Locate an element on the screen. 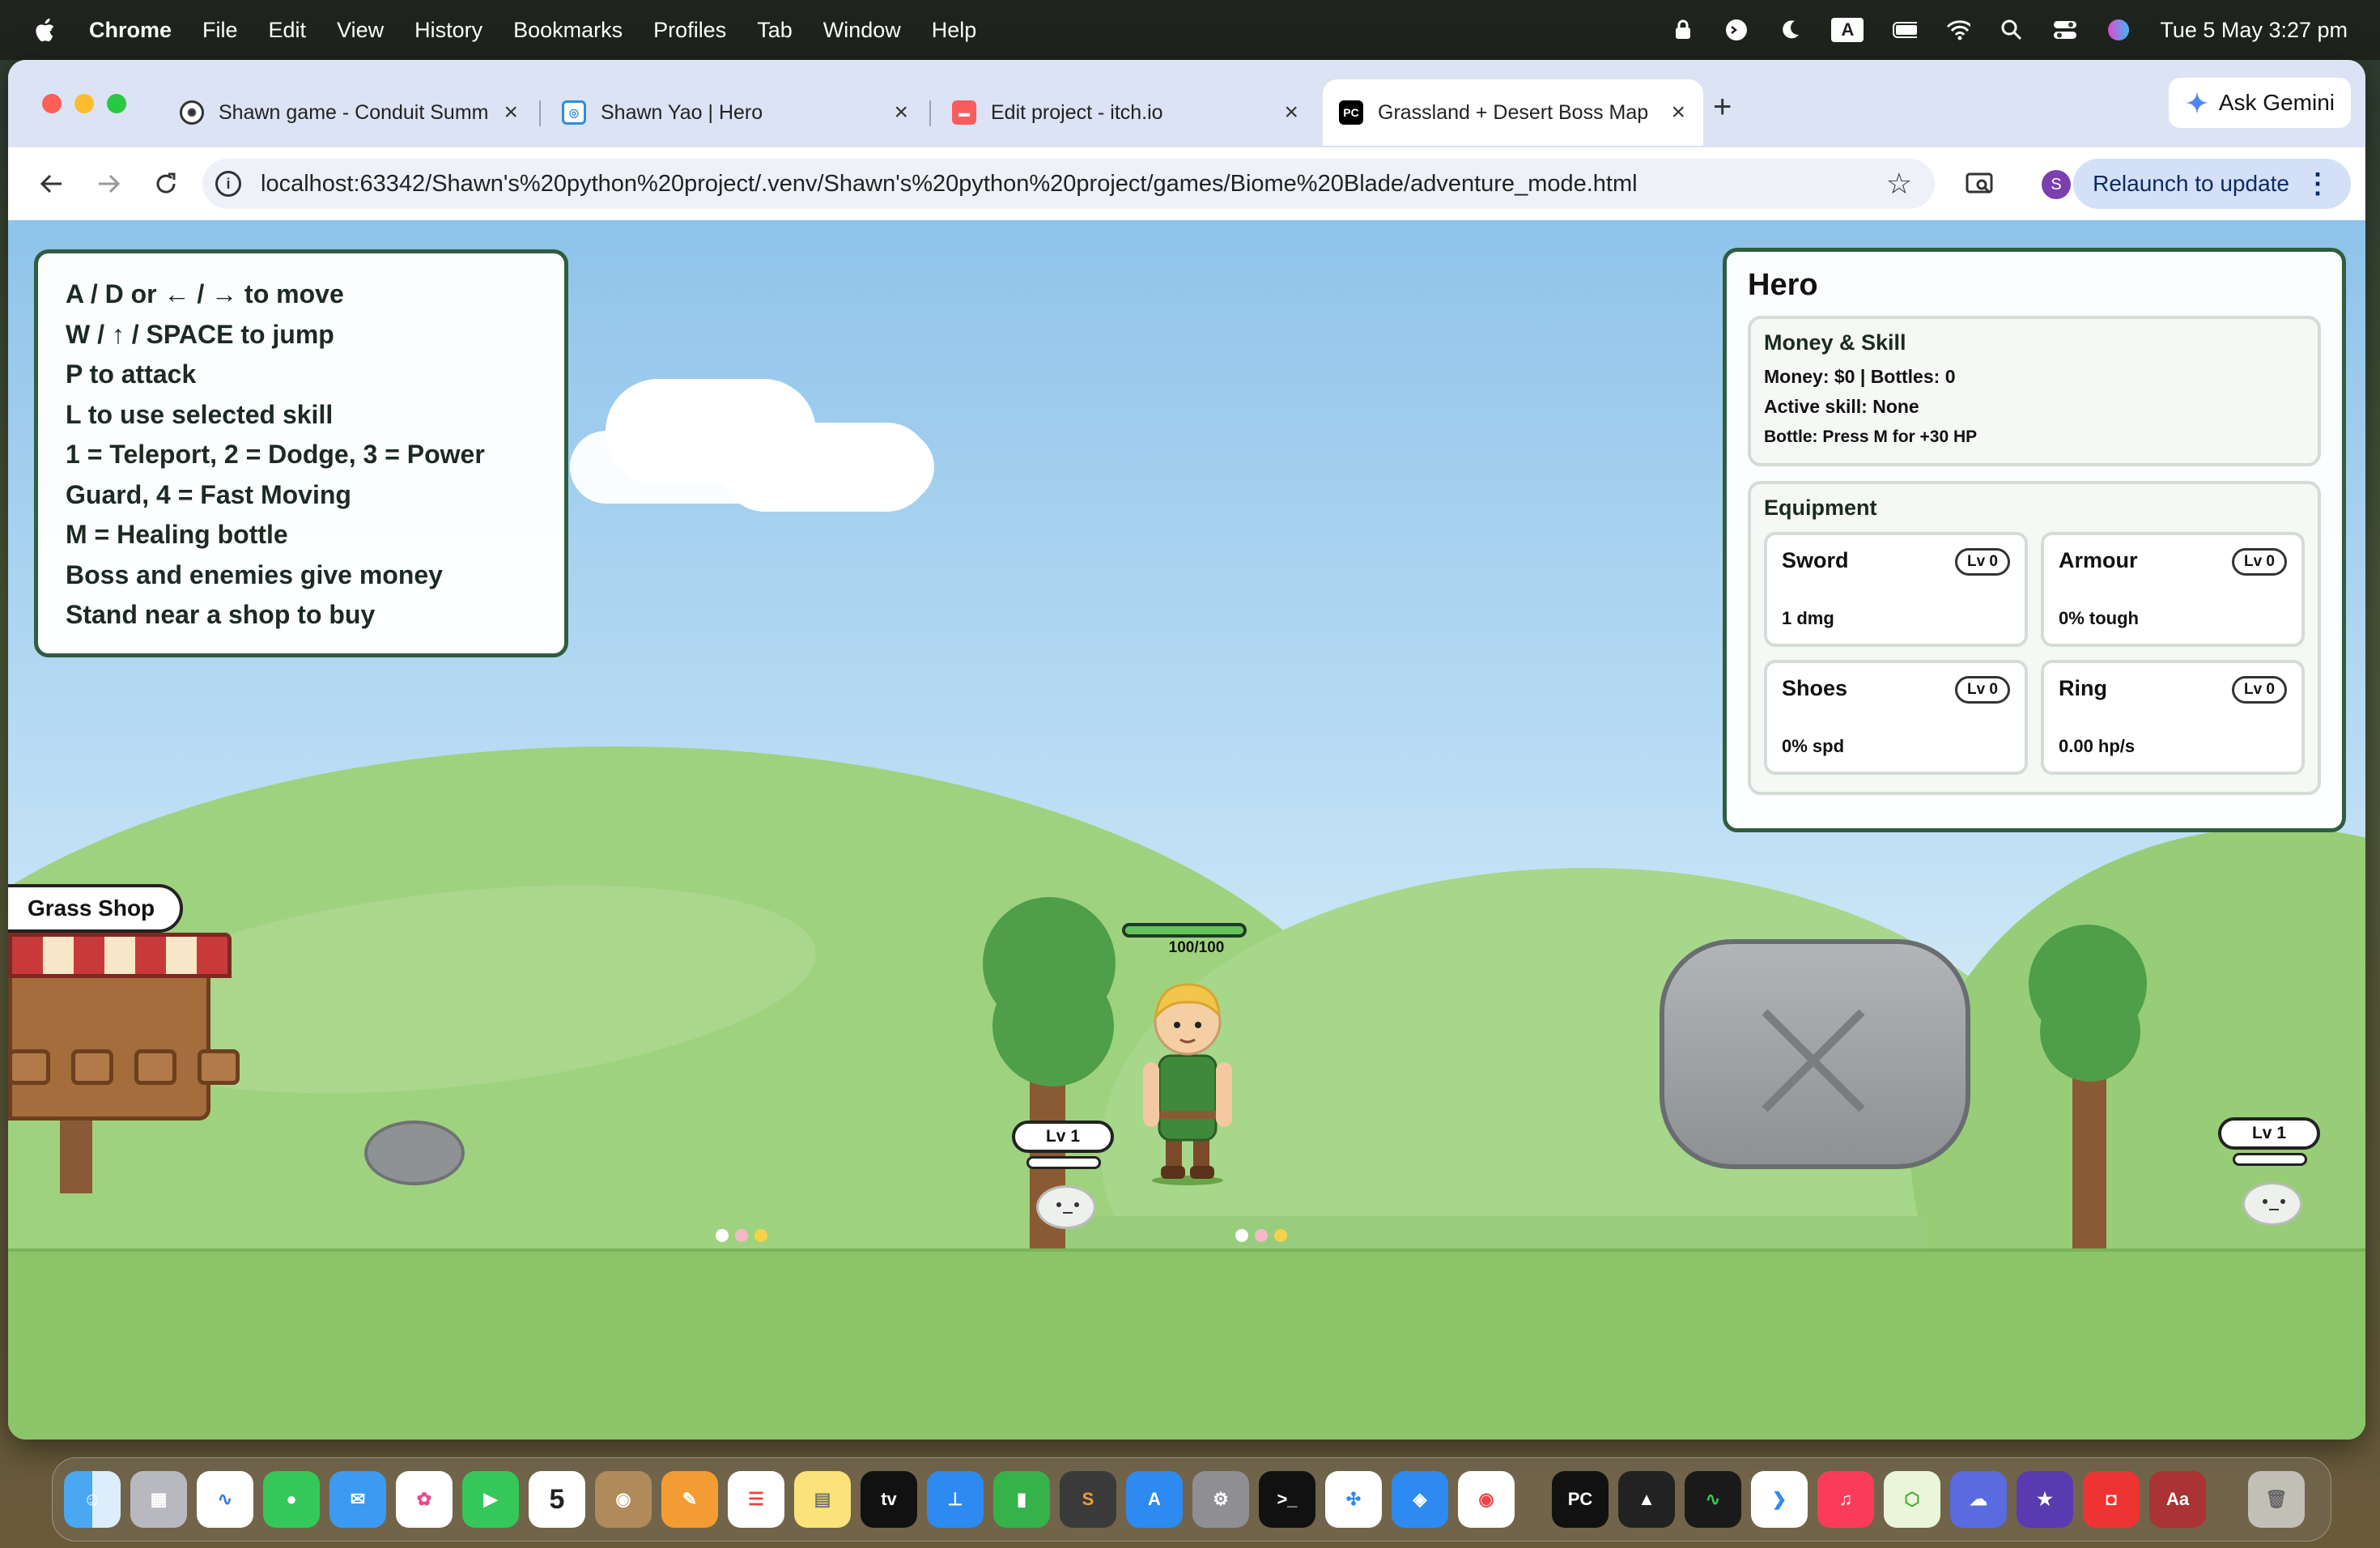  relaunch-button: Relaunch to update ⋮ is located at coordinates (2212, 184).